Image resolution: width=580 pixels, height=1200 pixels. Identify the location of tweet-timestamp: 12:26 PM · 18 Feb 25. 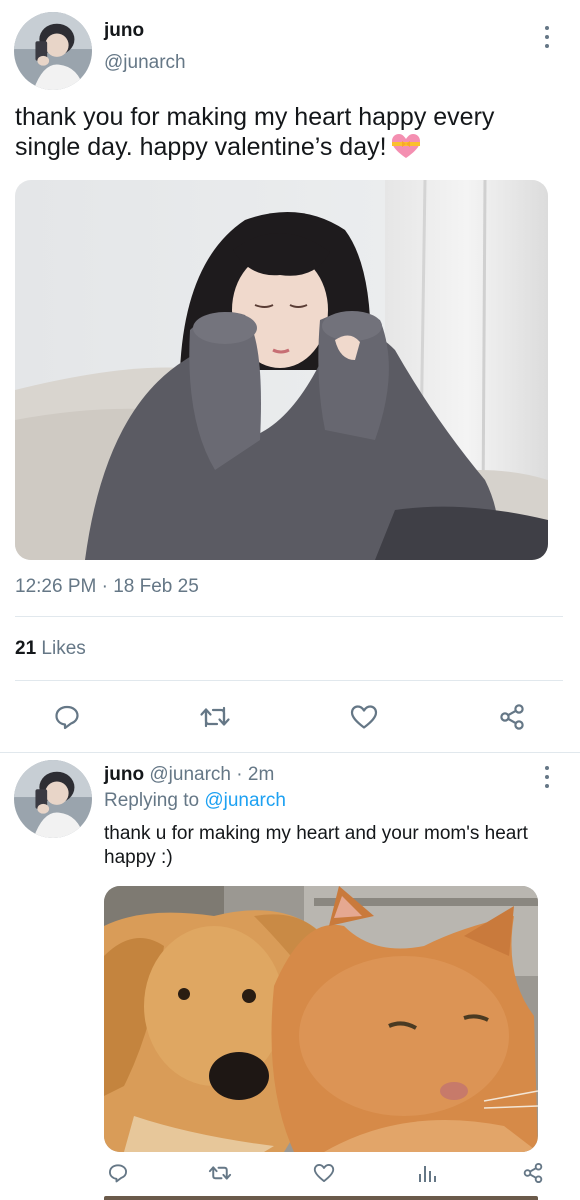
(107, 587).